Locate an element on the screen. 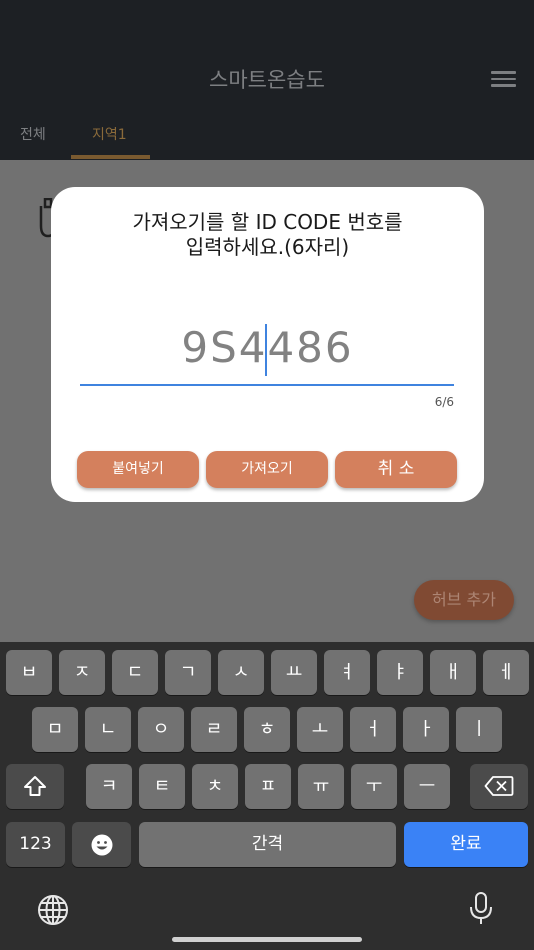  microphone-icon is located at coordinates (481, 909).